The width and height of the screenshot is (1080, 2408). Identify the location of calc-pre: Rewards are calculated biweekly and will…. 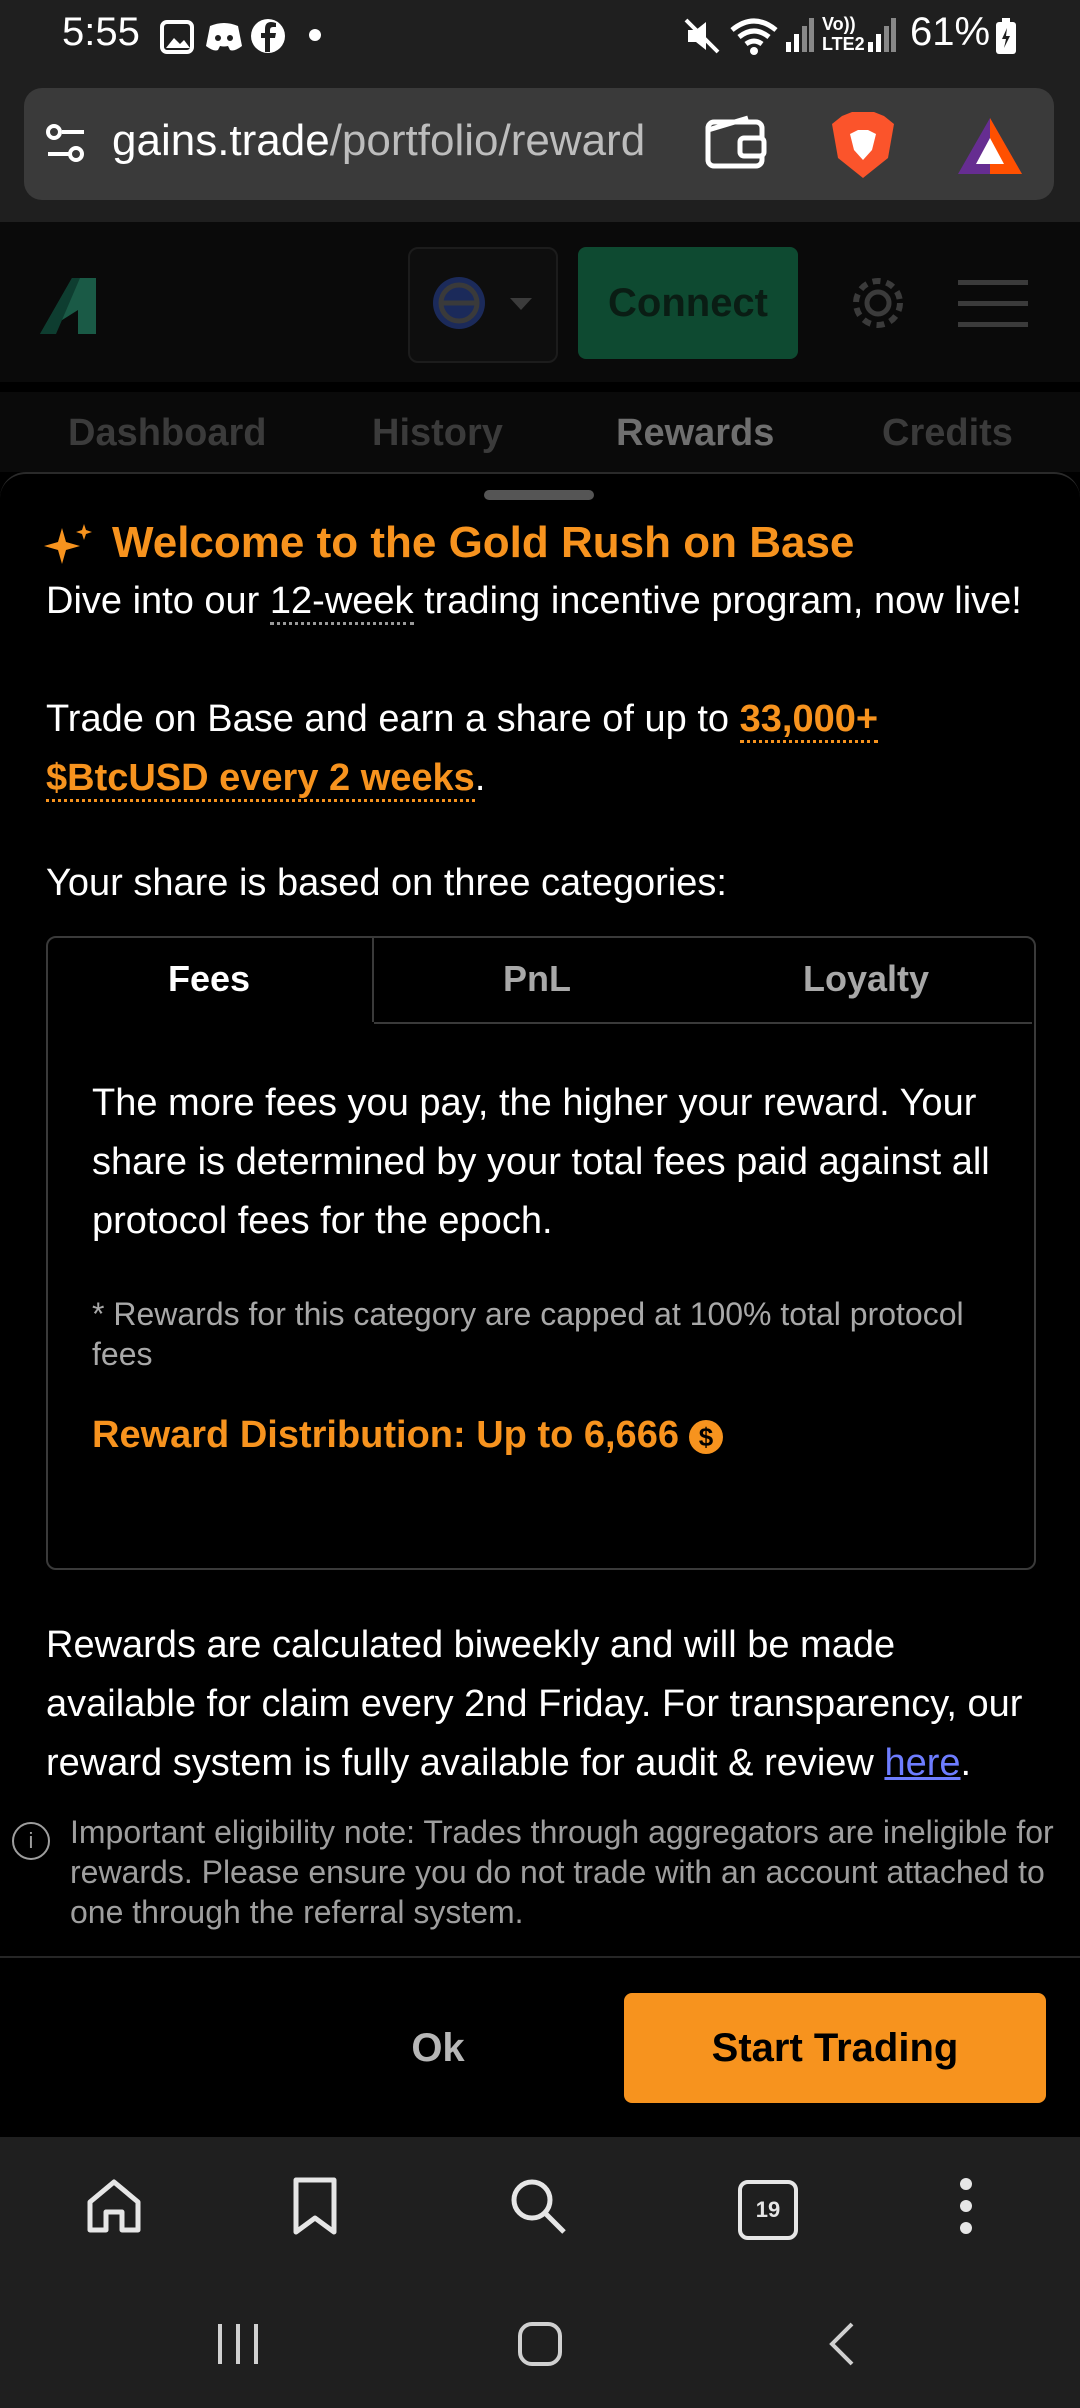
(534, 1704).